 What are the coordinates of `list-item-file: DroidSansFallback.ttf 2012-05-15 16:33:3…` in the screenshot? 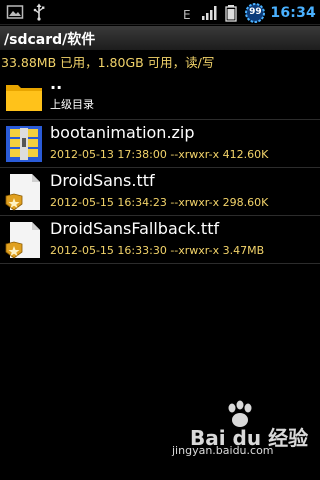 It's located at (160, 240).